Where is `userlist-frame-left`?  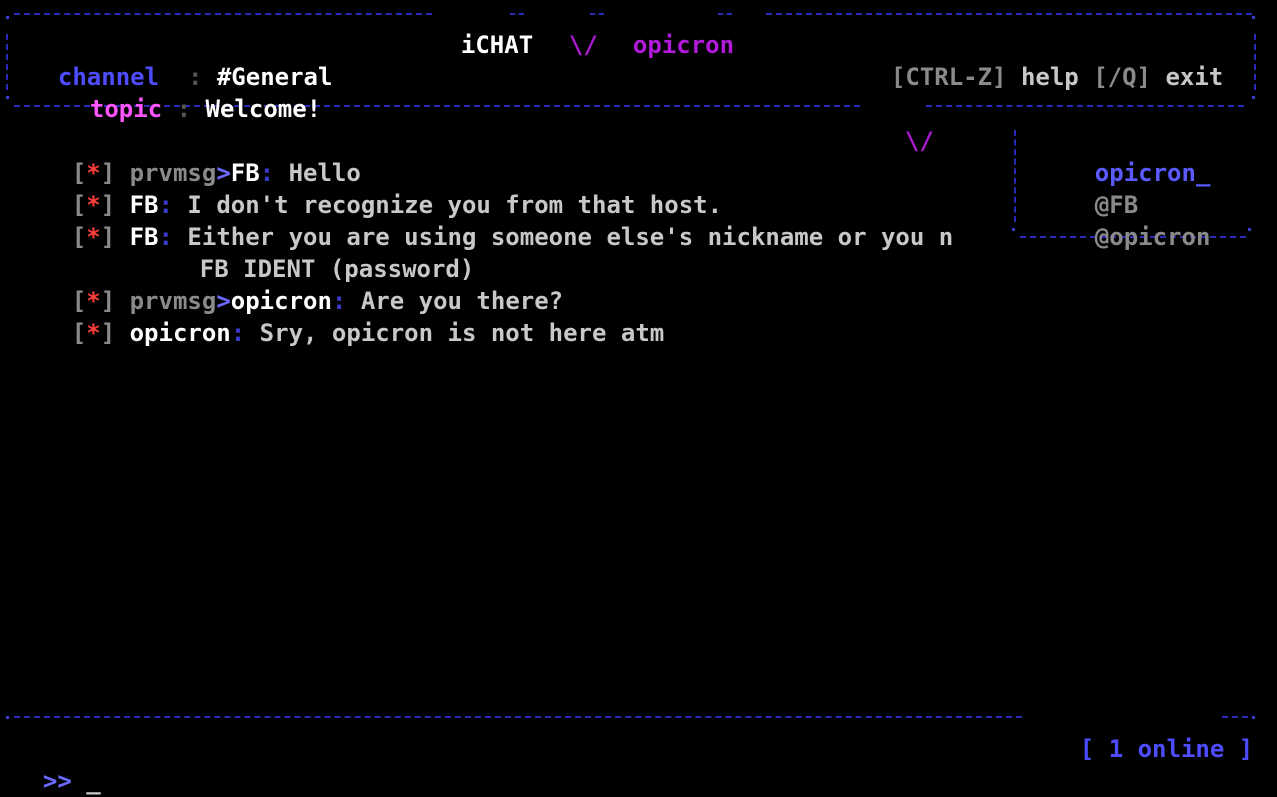
userlist-frame-left is located at coordinates (1015, 176).